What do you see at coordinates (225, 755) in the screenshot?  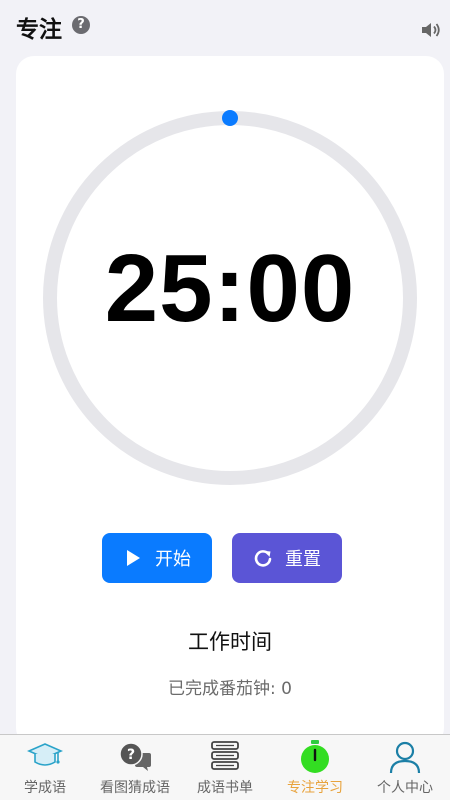 I see `book-stack-icon` at bounding box center [225, 755].